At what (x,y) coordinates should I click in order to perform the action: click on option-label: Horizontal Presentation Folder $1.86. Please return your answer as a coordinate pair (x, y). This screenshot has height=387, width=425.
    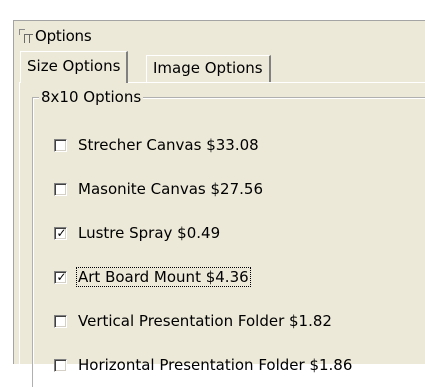
    Looking at the image, I should click on (215, 365).